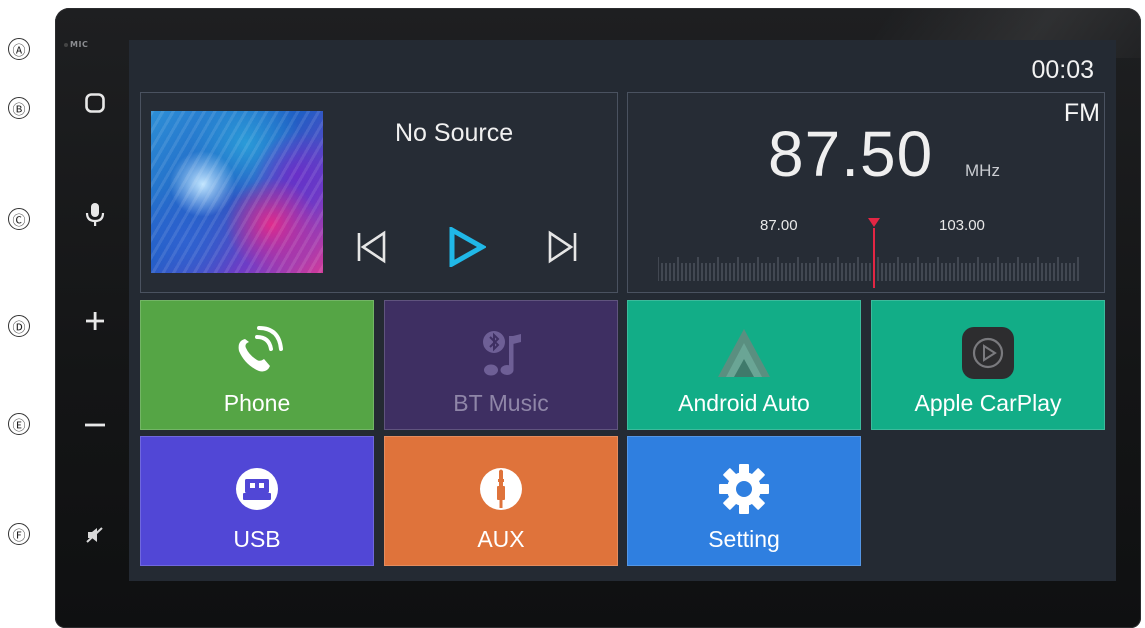 The width and height of the screenshot is (1145, 628). I want to click on radio-band: FM, so click(1081, 113).